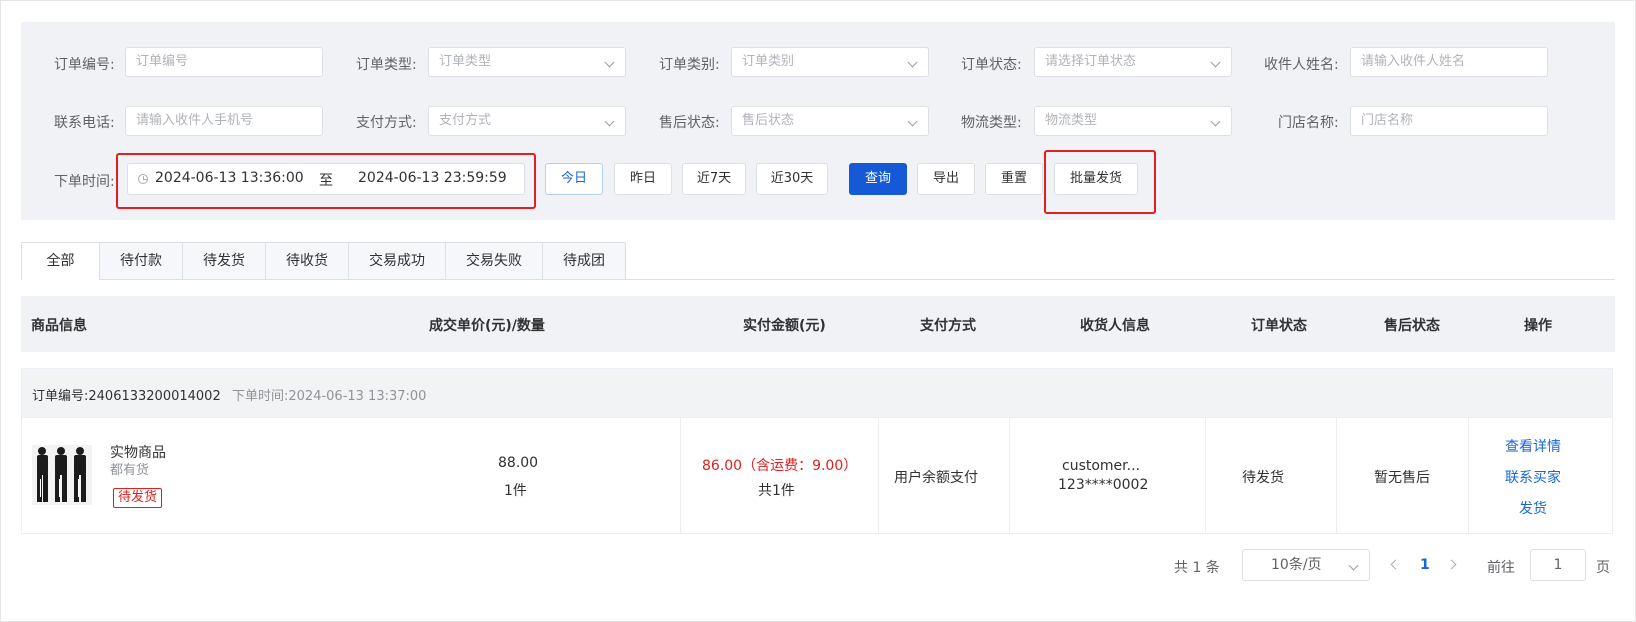 Image resolution: width=1636 pixels, height=622 pixels. I want to click on ship-link: 发货, so click(1533, 508).